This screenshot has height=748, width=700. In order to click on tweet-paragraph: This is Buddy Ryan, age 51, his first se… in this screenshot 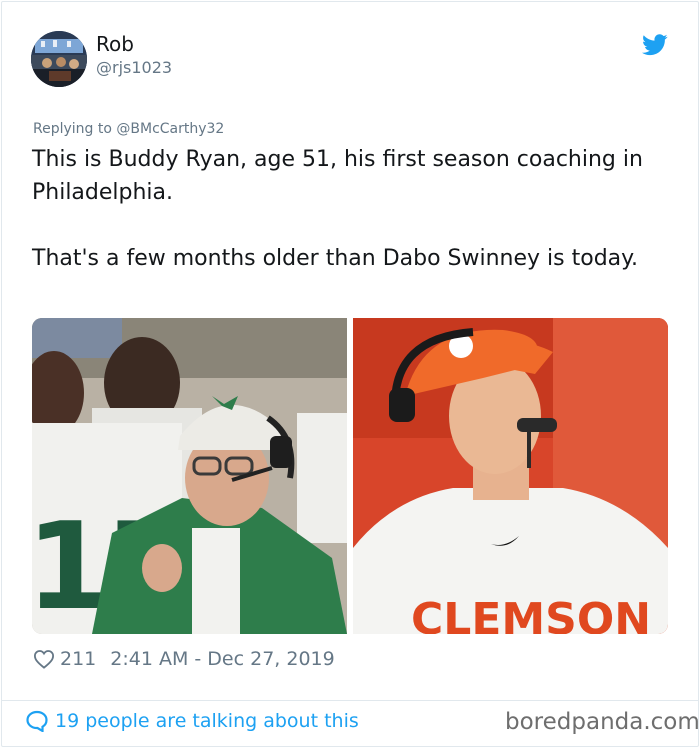, I will do `click(337, 176)`.